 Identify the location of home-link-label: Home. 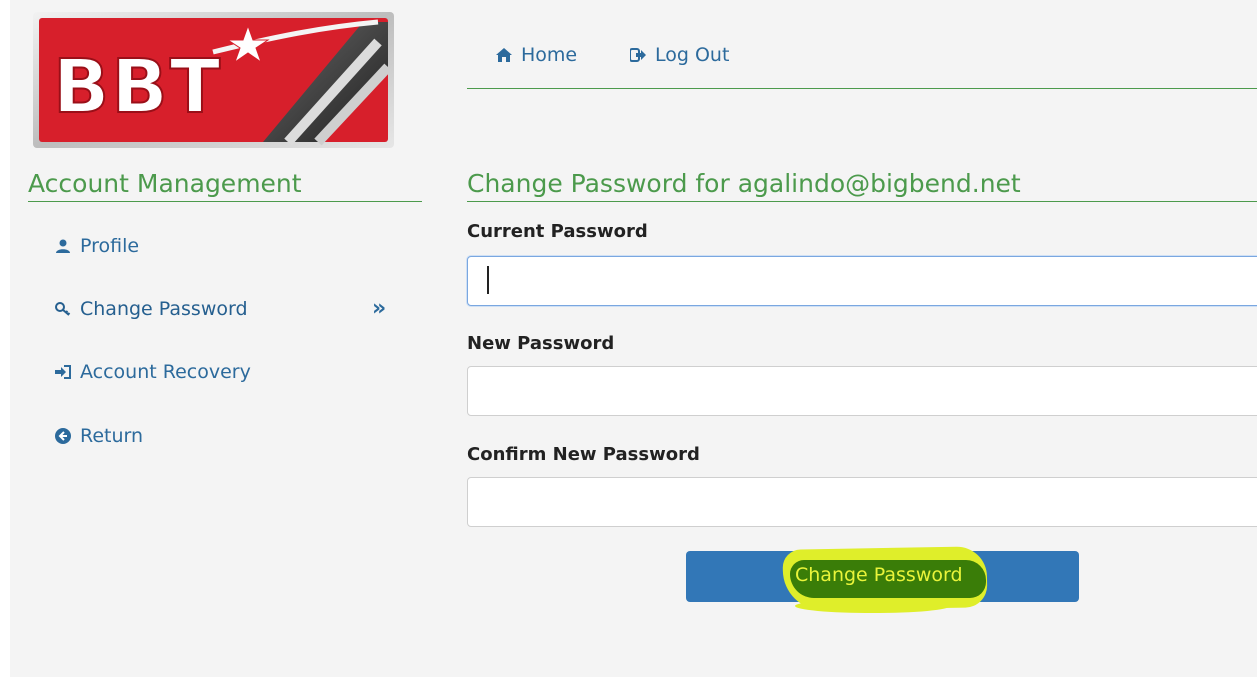
(549, 55).